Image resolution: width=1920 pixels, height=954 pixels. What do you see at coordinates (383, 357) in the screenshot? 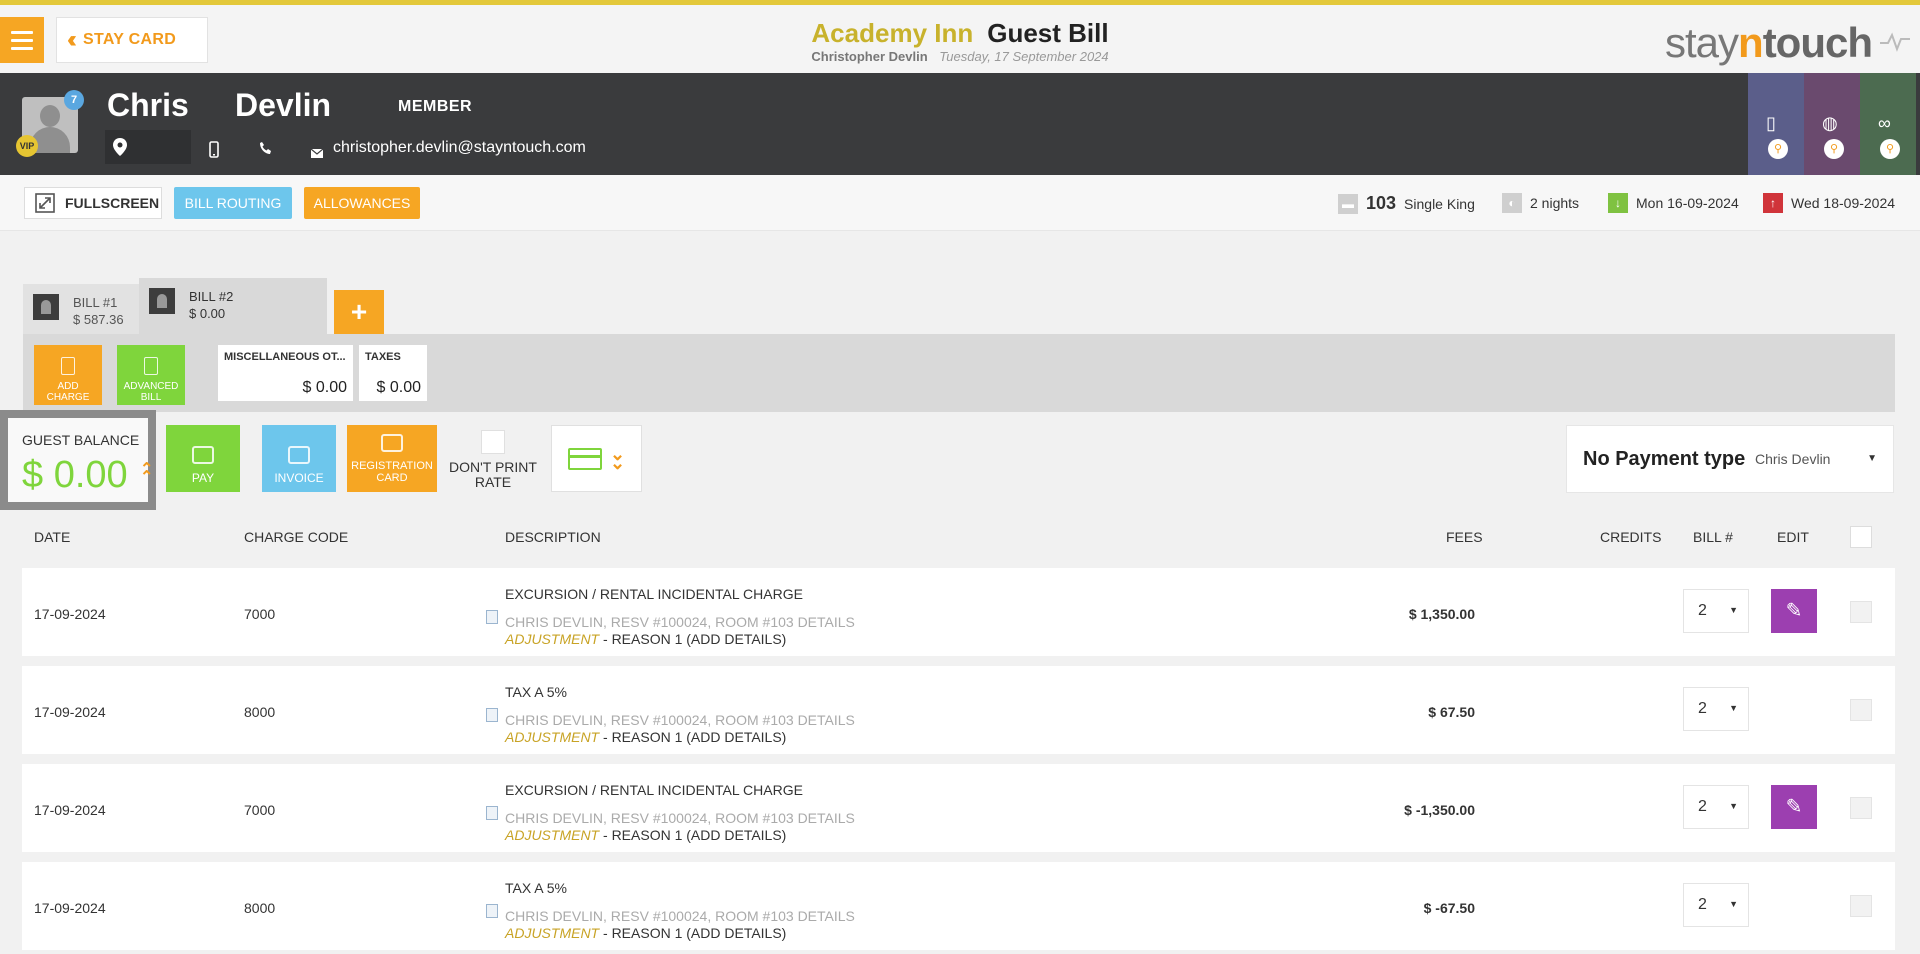
I see `summary-label: TAXES` at bounding box center [383, 357].